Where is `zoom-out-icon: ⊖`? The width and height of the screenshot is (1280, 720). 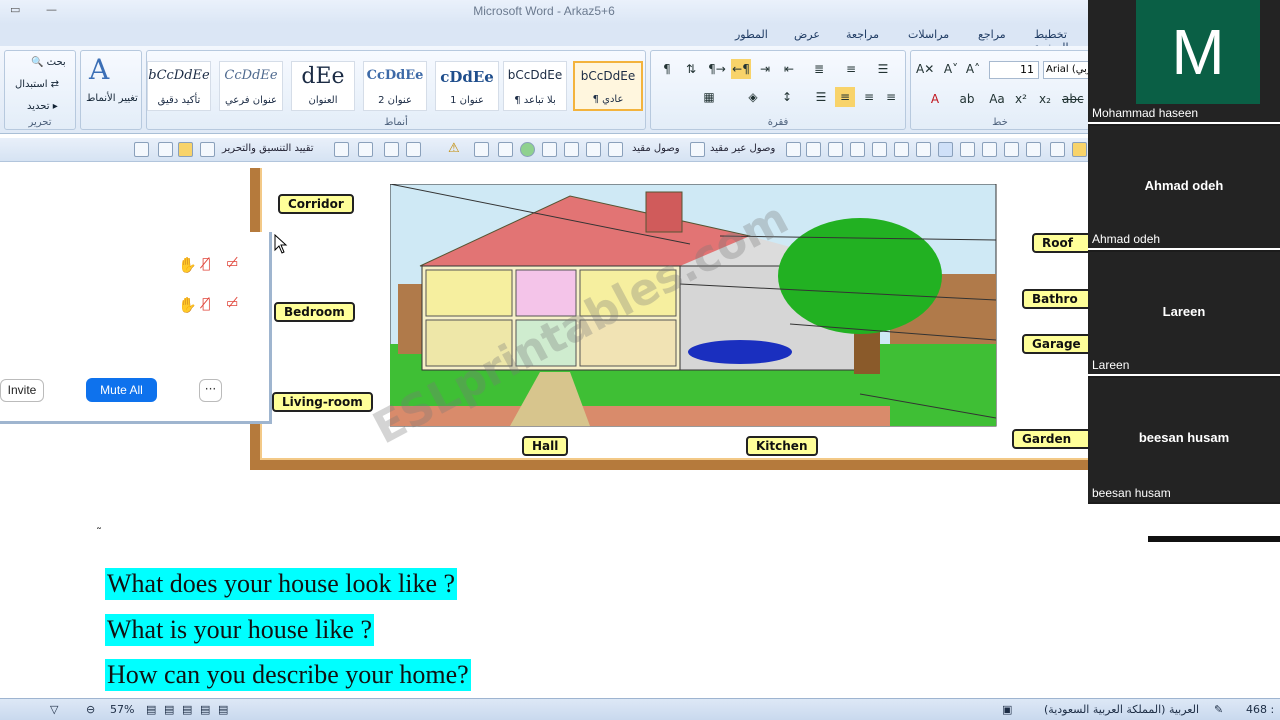
zoom-out-icon: ⊖ is located at coordinates (90, 709).